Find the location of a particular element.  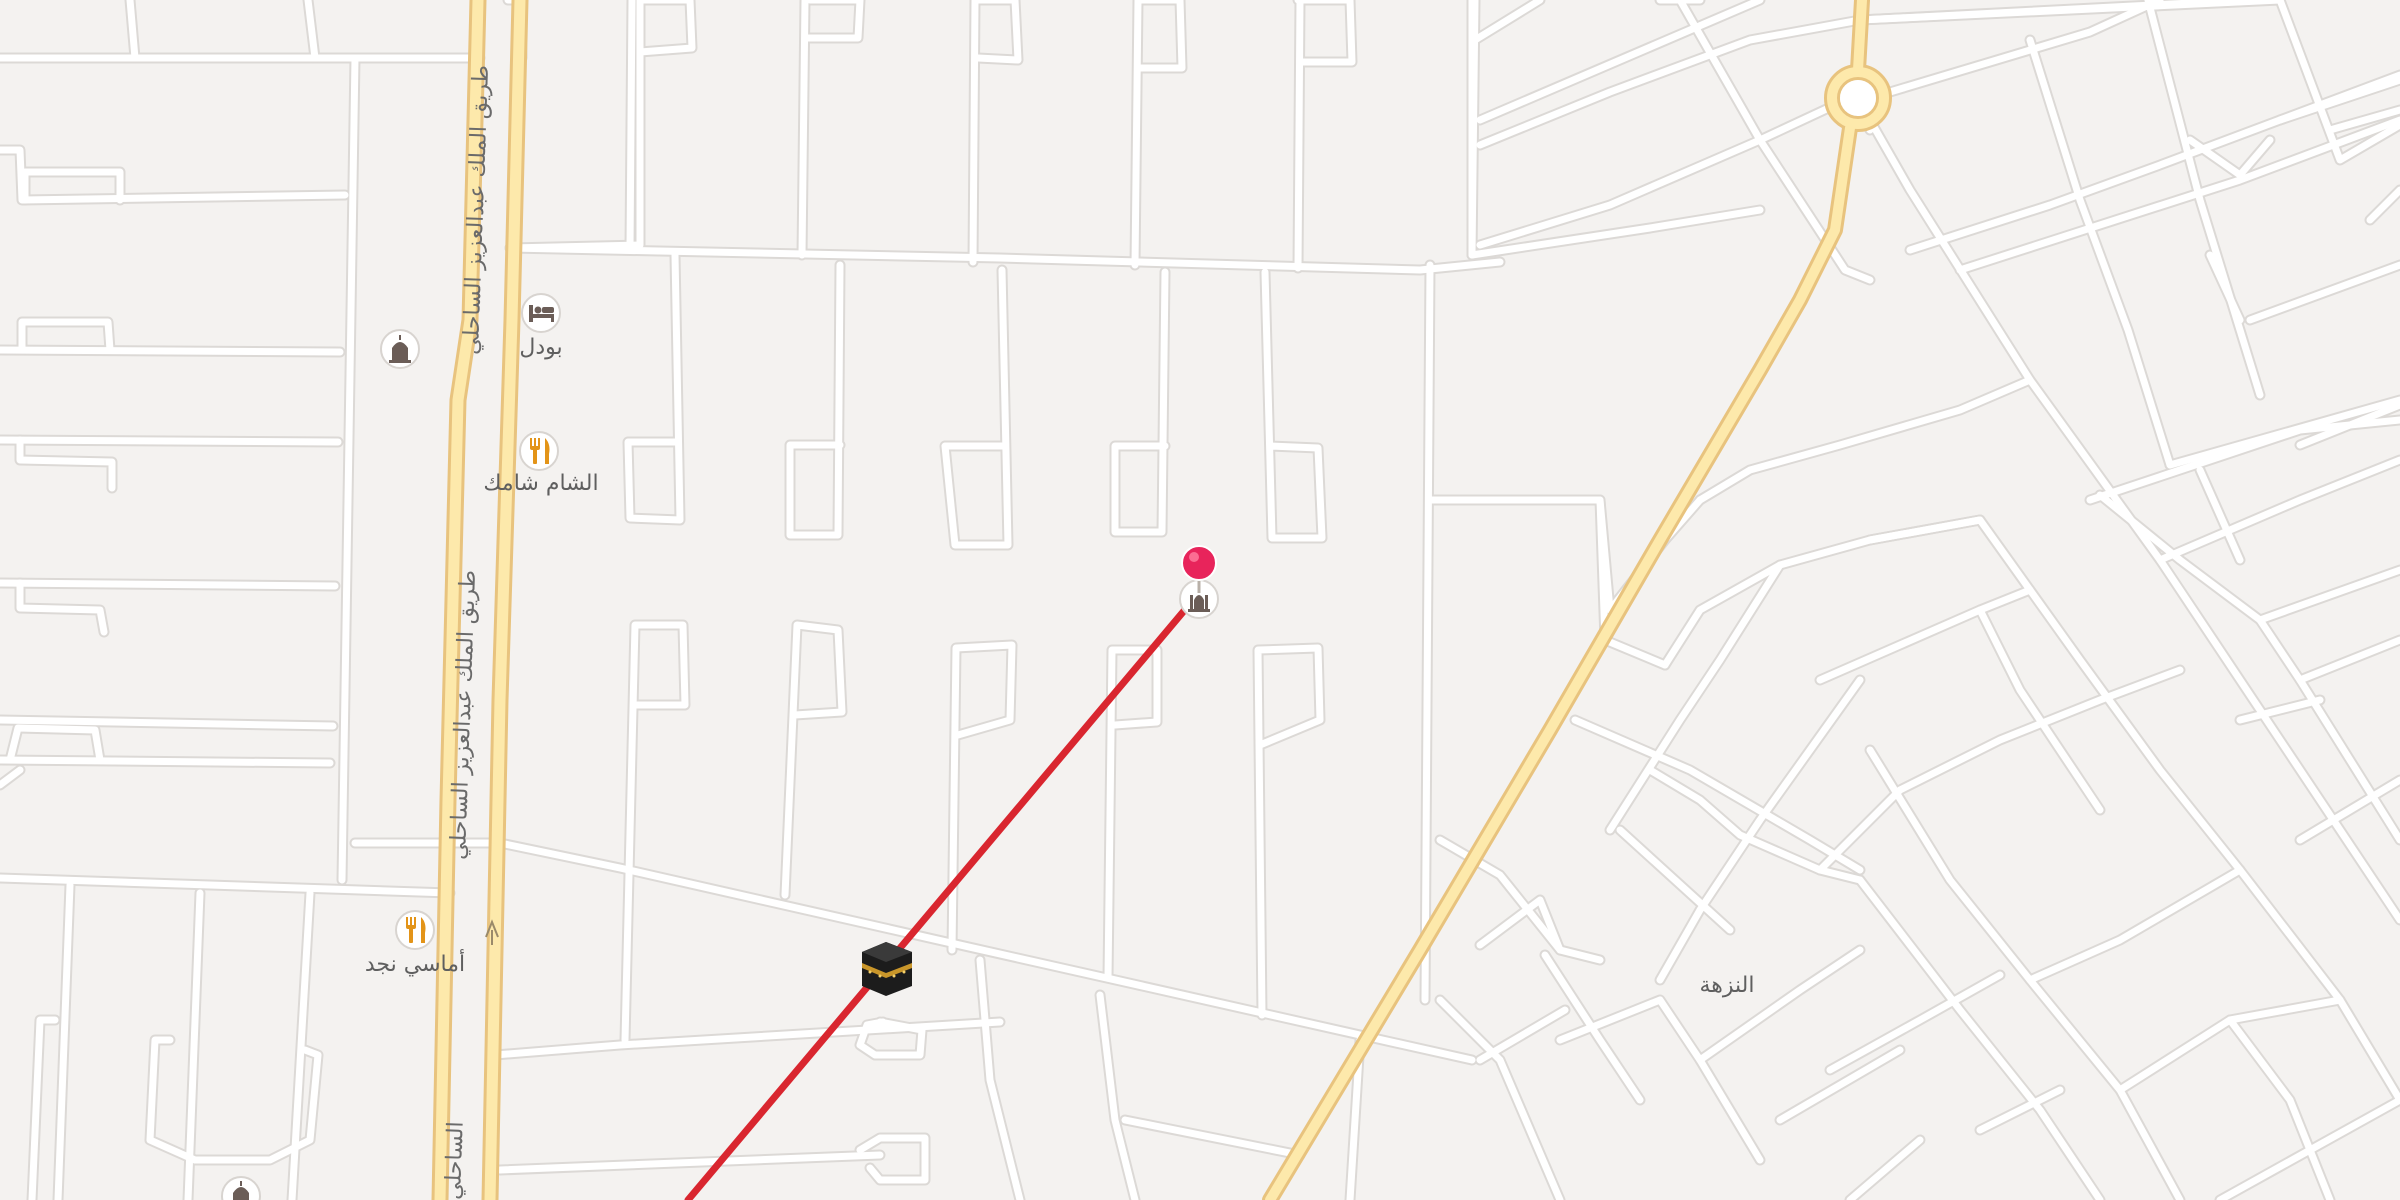

poi-restaurant-1-label: الشام شامك is located at coordinates (540, 483).